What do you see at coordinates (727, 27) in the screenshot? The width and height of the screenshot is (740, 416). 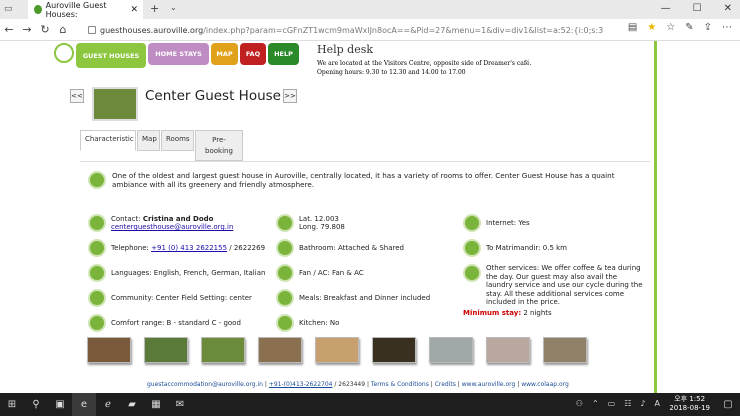 I see `more-icon: ⋯` at bounding box center [727, 27].